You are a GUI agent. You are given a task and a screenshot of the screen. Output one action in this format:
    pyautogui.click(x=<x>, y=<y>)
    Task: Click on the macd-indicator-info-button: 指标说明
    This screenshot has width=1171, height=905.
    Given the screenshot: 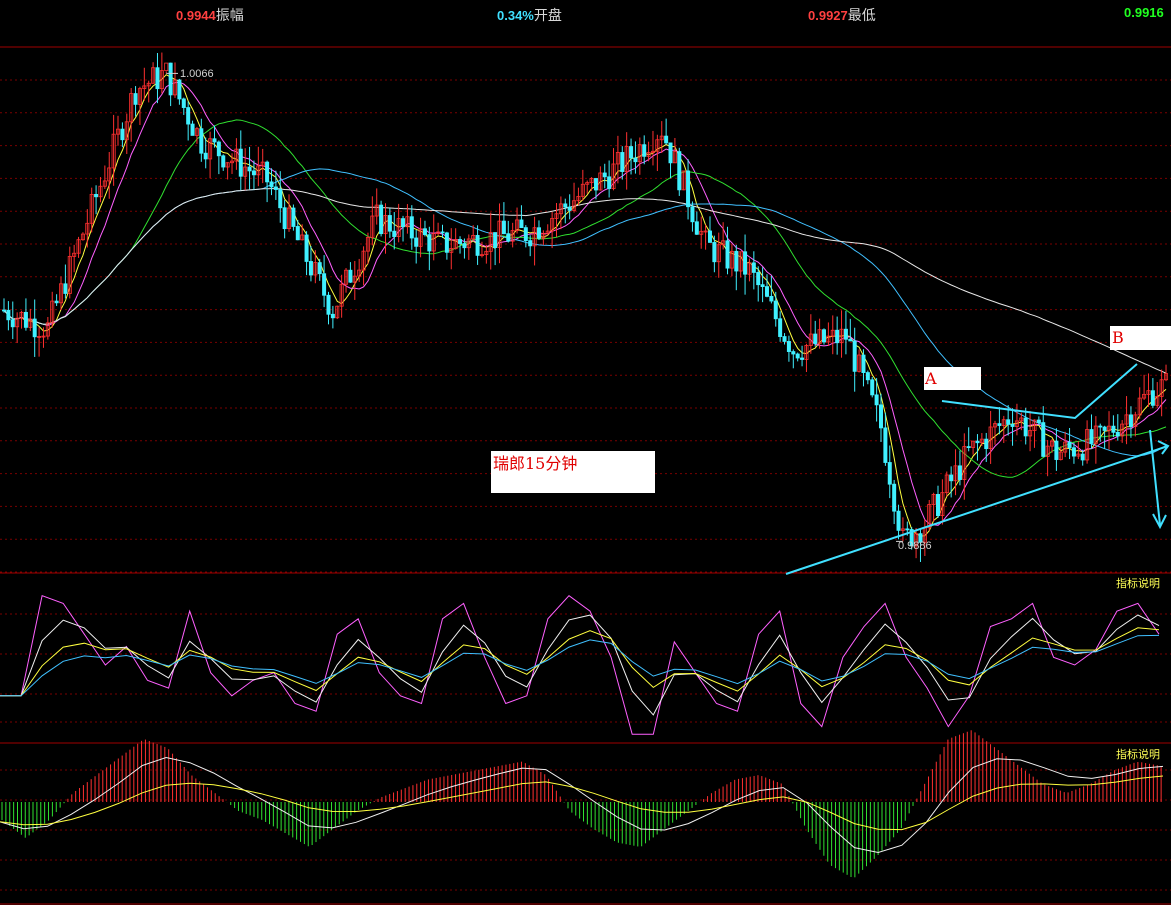 What is the action you would take?
    pyautogui.click(x=1138, y=754)
    